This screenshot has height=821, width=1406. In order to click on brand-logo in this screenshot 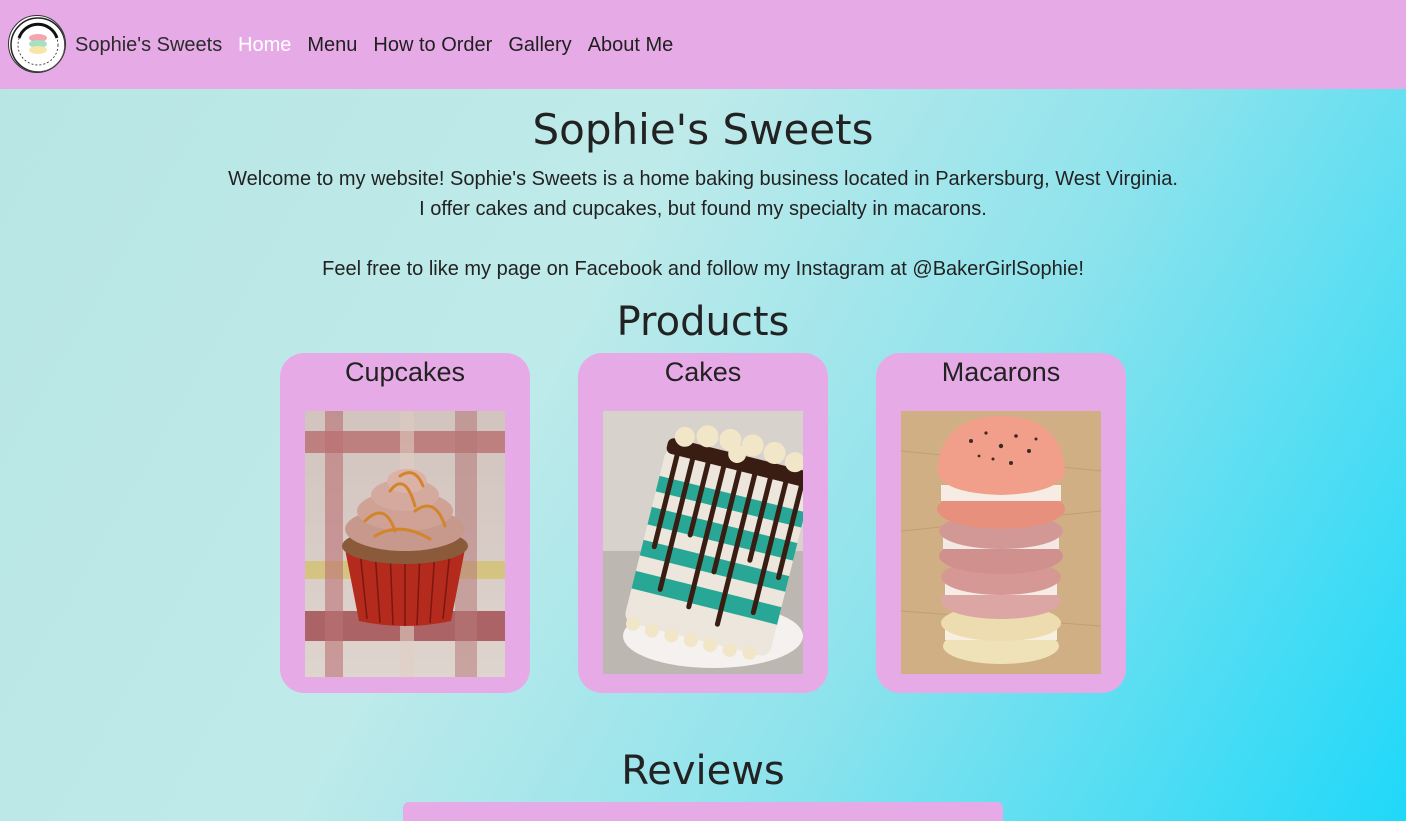, I will do `click(37, 44)`.